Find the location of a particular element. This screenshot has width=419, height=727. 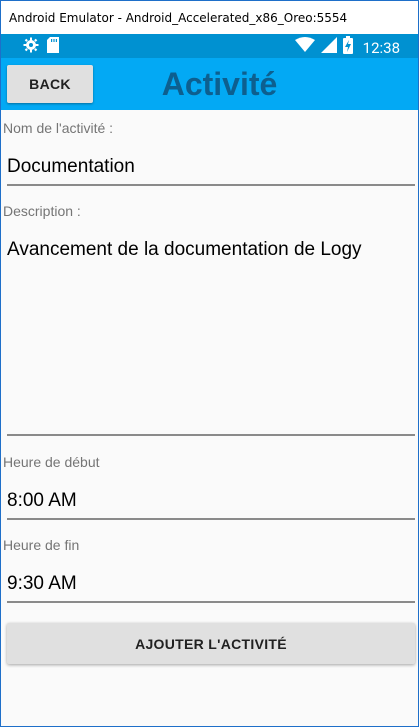

back-button: BACK is located at coordinates (50, 84).